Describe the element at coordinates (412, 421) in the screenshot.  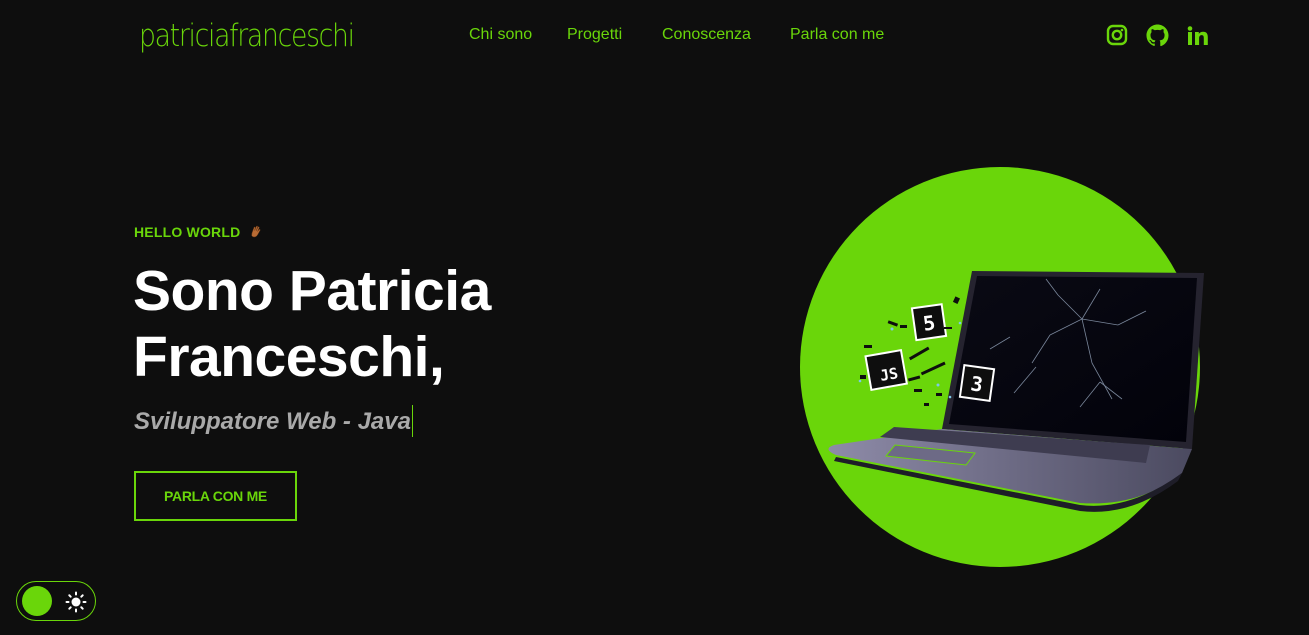
I see `typing-caret` at that location.